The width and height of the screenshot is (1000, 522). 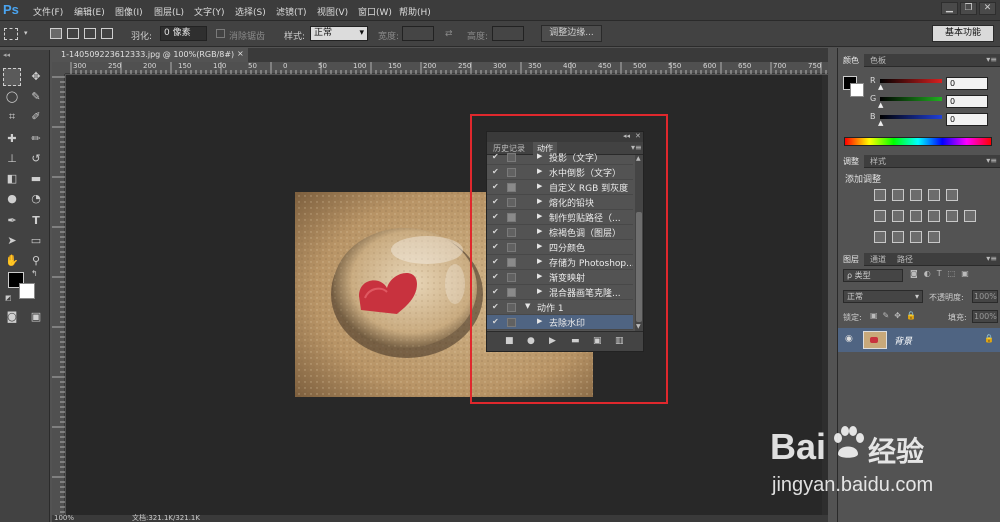 What do you see at coordinates (150, 55) in the screenshot?
I see `document-tab: 1-140509223612333.jpg @ 100%(RGB/8#) ×` at bounding box center [150, 55].